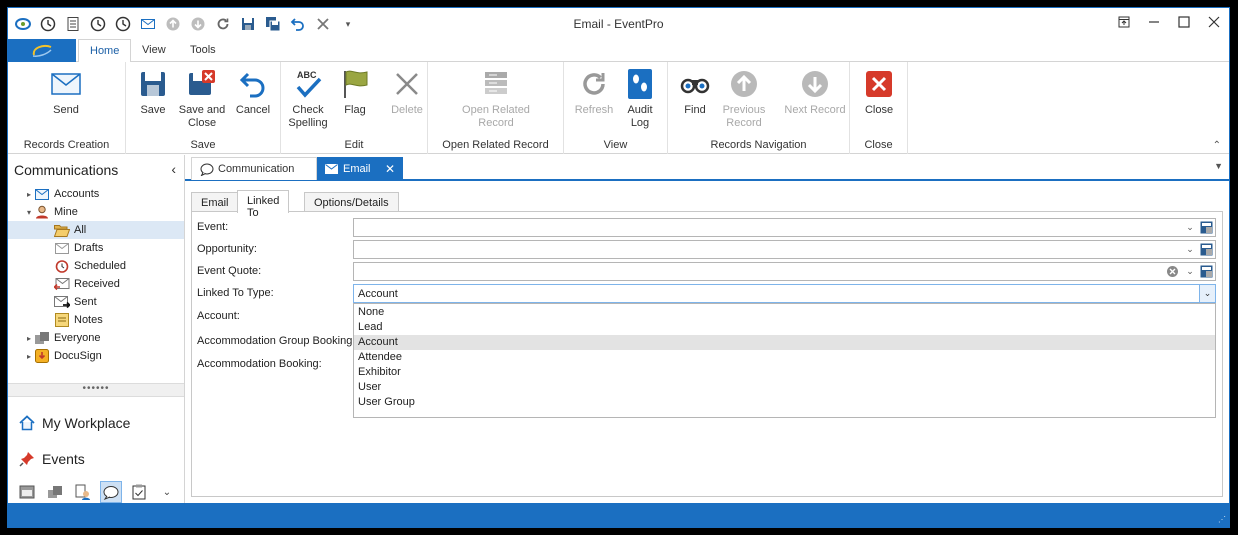  Describe the element at coordinates (784, 227) in the screenshot. I see `event-field: ⌄` at that location.